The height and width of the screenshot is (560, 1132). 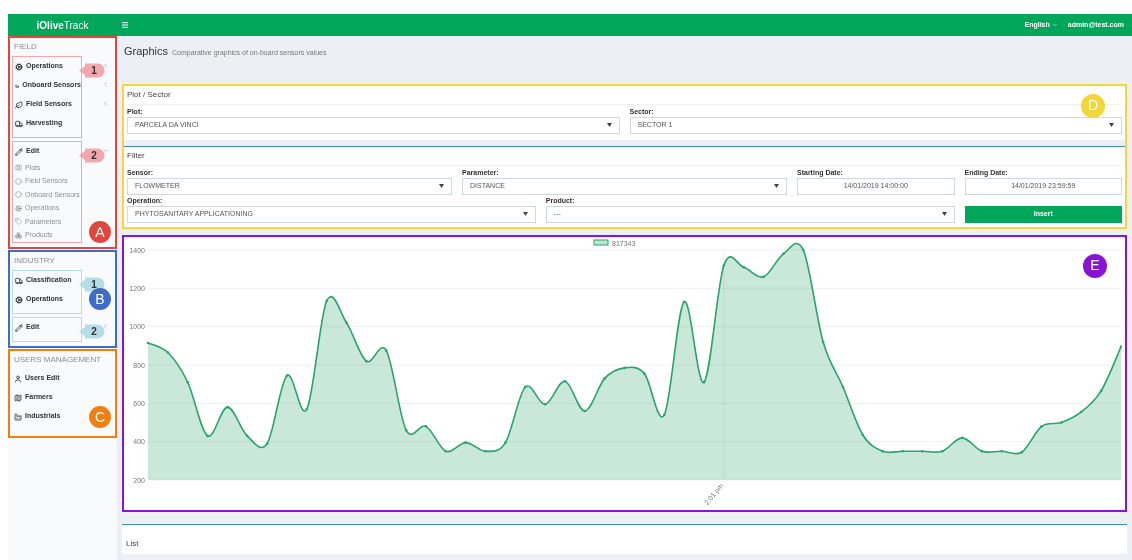 I want to click on tag-icon, so click(x=18, y=222).